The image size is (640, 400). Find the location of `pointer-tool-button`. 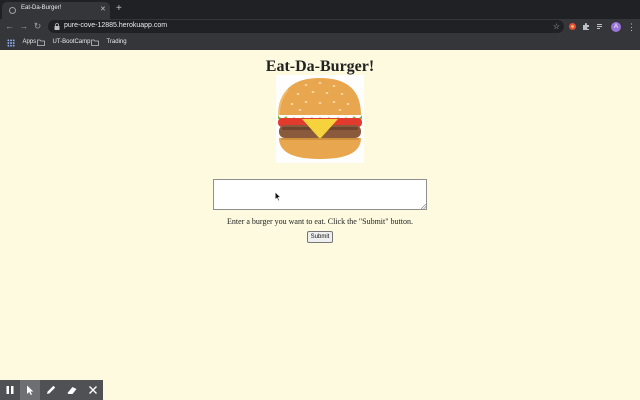

pointer-tool-button is located at coordinates (30, 390).